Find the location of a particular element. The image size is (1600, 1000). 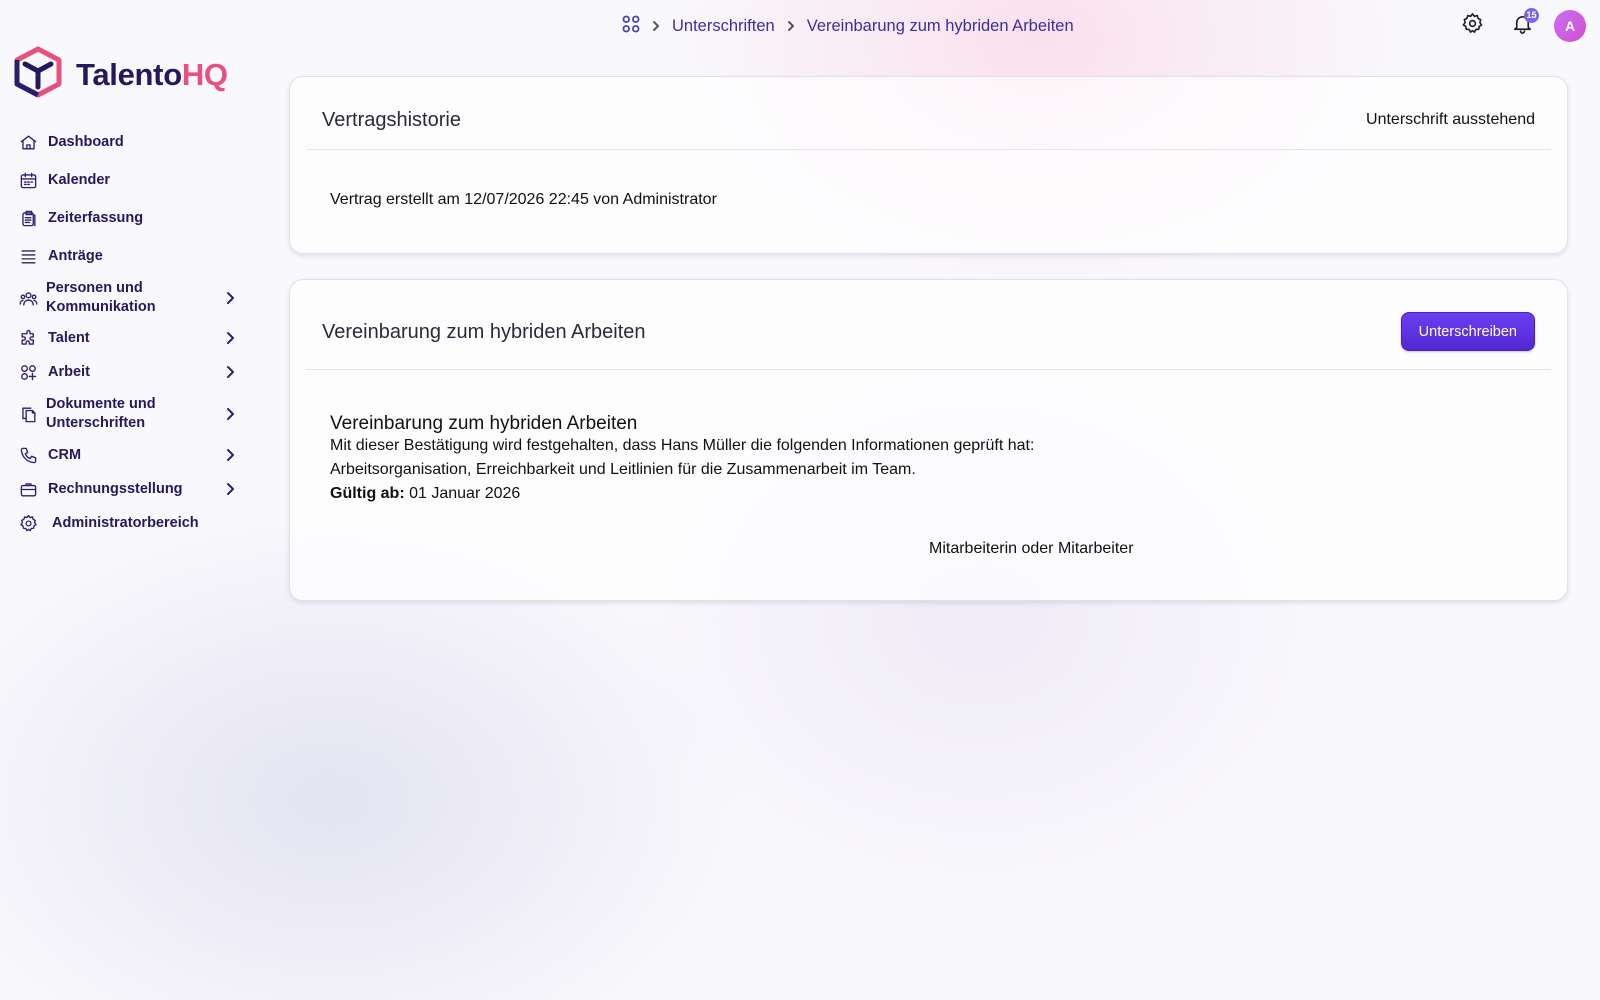

valid-from: Gültig ab: 01 Januar 2026 is located at coordinates (425, 494).